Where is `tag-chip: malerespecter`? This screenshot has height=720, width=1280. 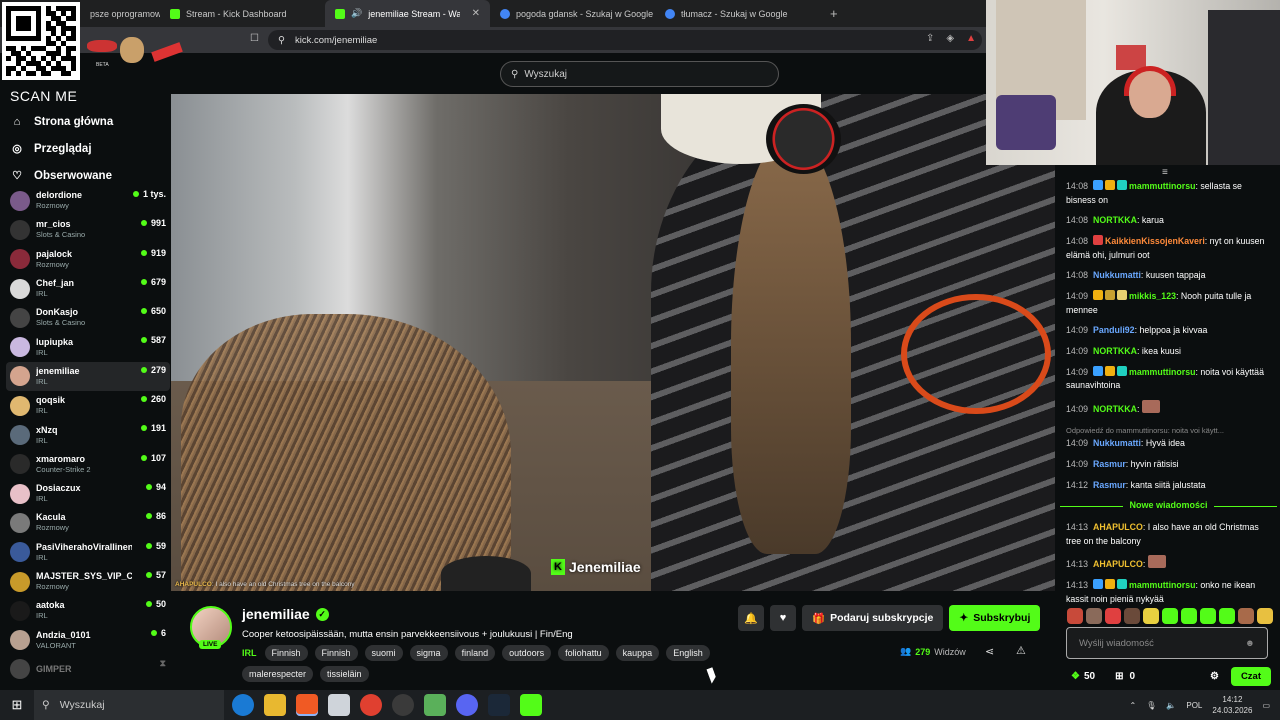 tag-chip: malerespecter is located at coordinates (278, 674).